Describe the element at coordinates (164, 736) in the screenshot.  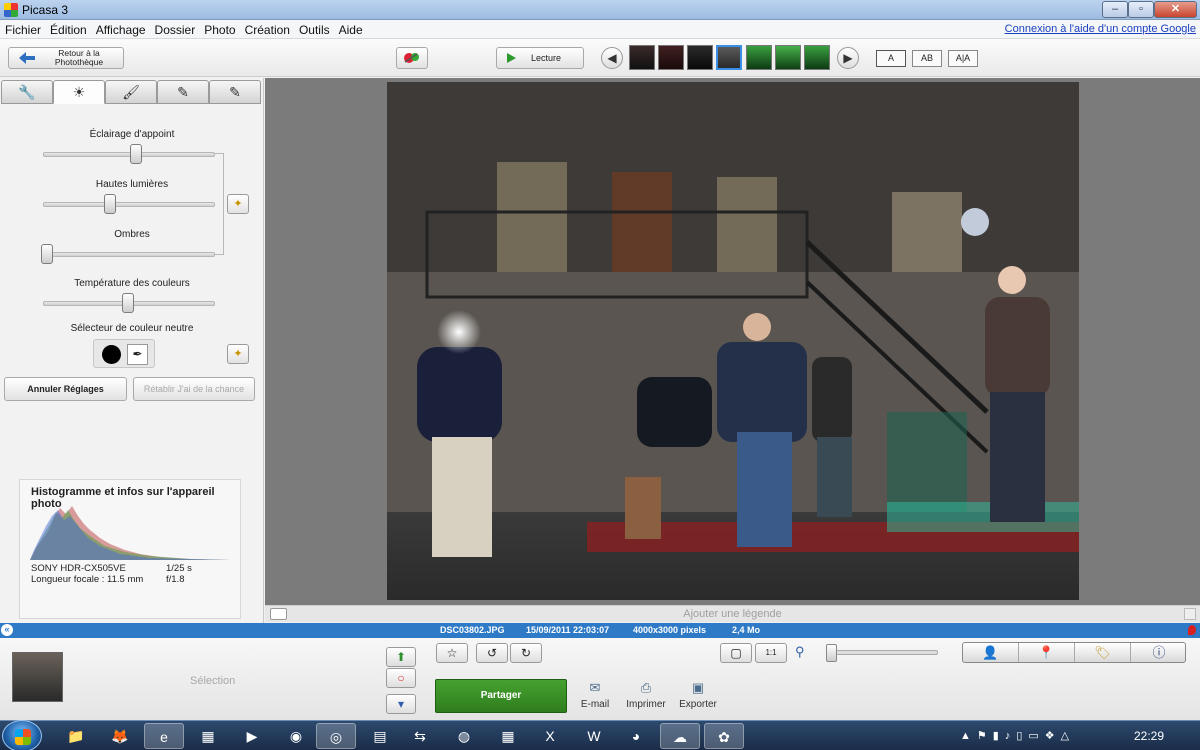
I see `taskbar-ie: e` at that location.